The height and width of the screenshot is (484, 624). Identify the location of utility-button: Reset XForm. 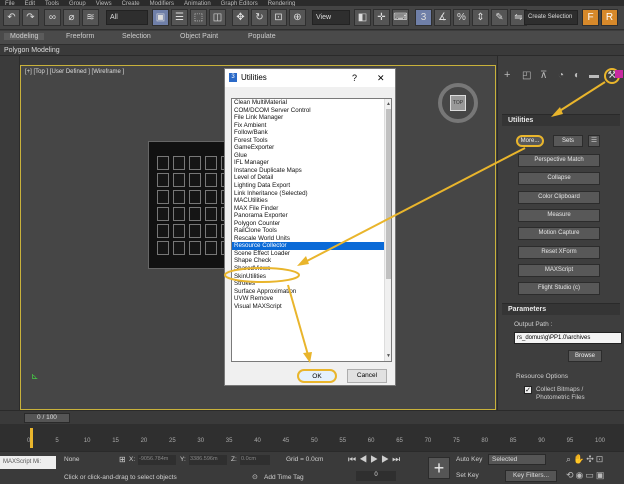
(559, 252).